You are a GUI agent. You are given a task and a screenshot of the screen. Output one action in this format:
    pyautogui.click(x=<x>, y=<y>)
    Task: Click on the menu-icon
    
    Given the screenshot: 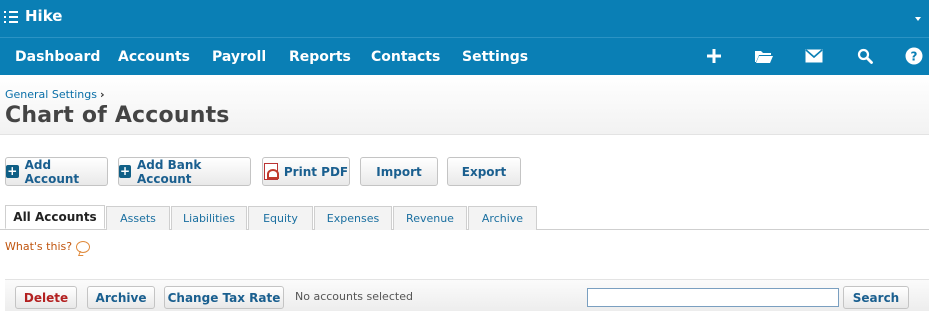 What is the action you would take?
    pyautogui.click(x=11, y=16)
    